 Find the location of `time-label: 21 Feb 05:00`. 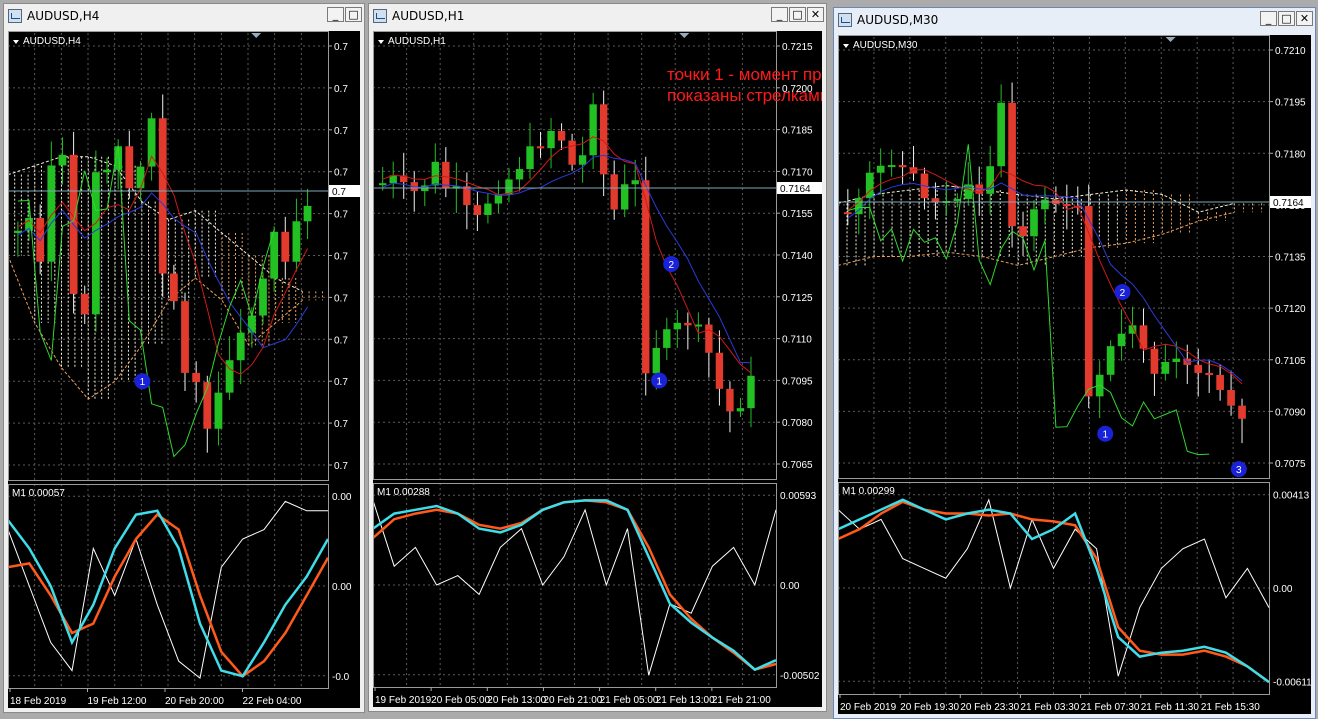

time-label: 21 Feb 05:00 is located at coordinates (629, 700).